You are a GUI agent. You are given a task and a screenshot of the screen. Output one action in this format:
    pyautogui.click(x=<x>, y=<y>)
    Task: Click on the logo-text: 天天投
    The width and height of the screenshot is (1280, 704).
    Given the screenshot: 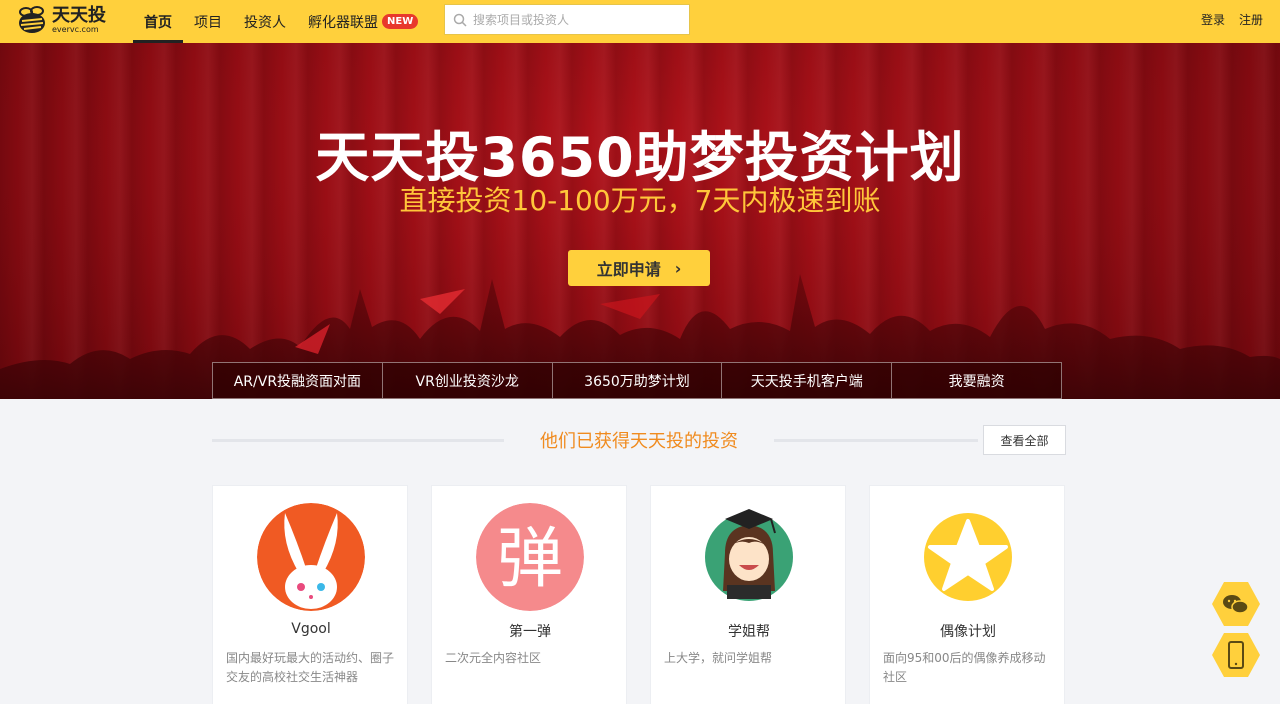 What is the action you would take?
    pyautogui.click(x=79, y=15)
    